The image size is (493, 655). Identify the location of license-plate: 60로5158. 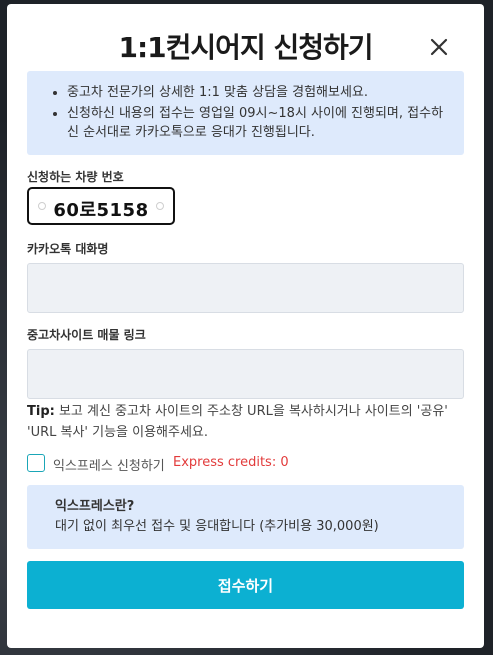
(101, 206).